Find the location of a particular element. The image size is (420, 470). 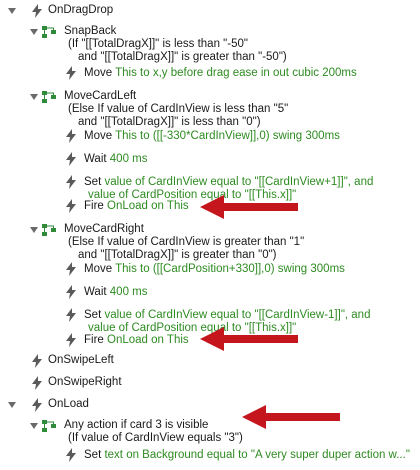

event-onswipeleft: OnSwipeLeft is located at coordinates (210, 361).